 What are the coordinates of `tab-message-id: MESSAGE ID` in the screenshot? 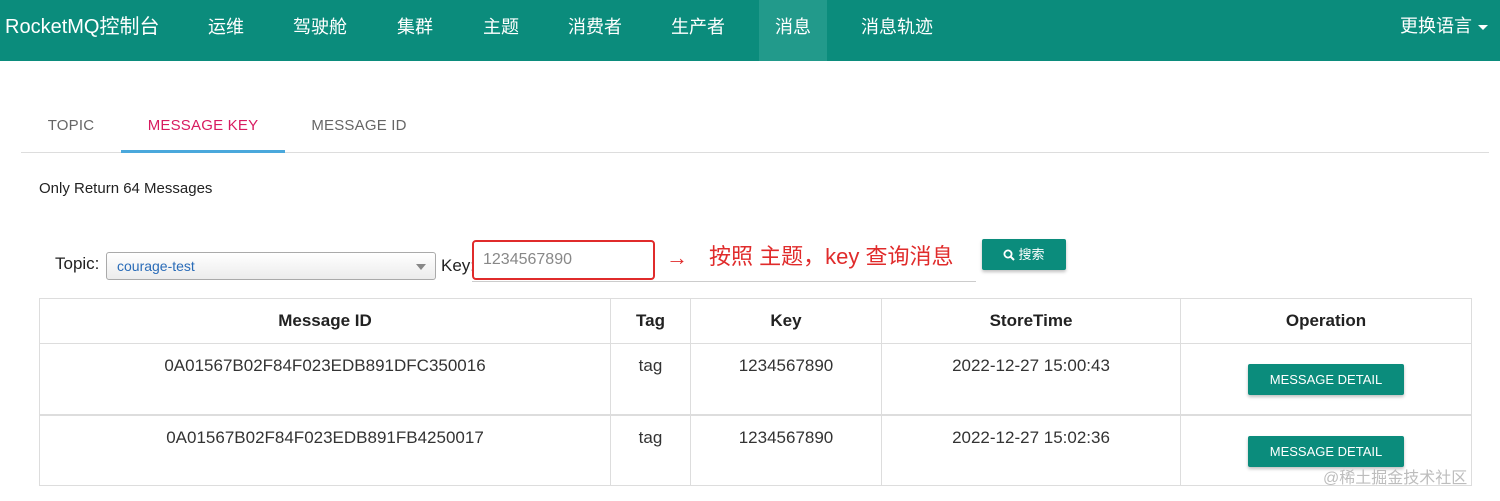 It's located at (359, 128).